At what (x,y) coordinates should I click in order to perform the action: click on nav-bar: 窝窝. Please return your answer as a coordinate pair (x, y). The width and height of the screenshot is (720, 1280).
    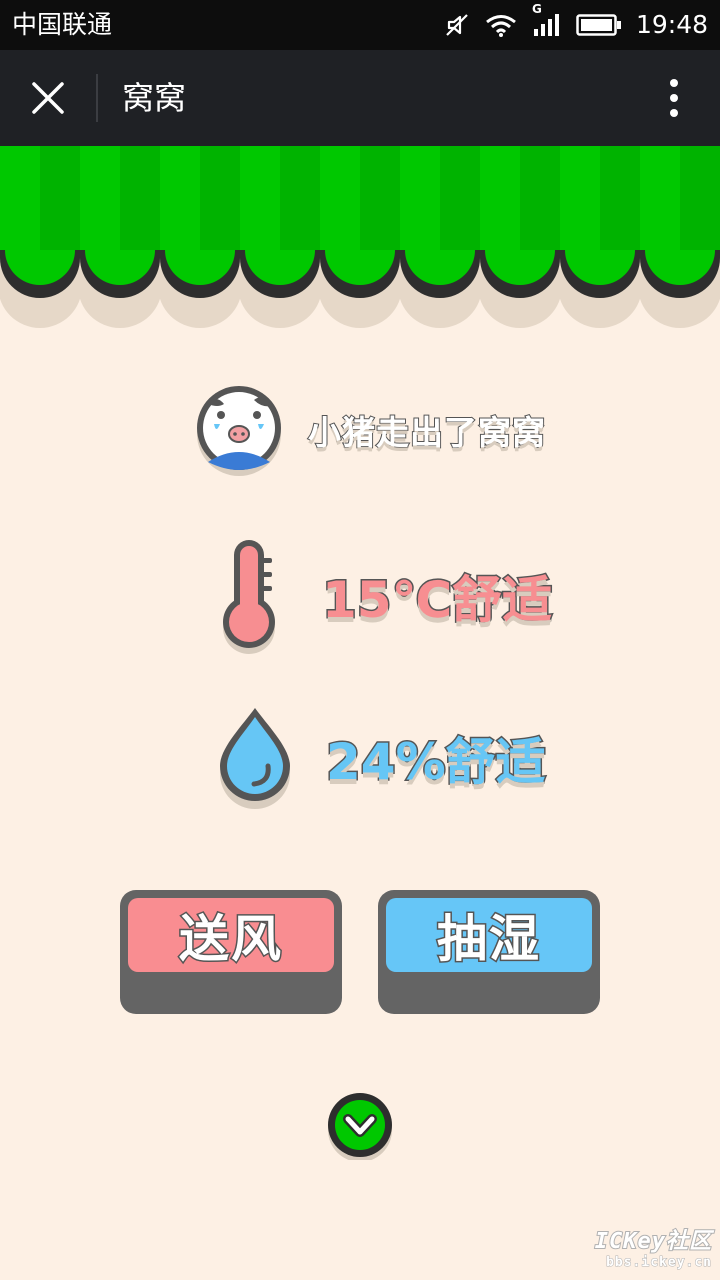
    Looking at the image, I should click on (360, 98).